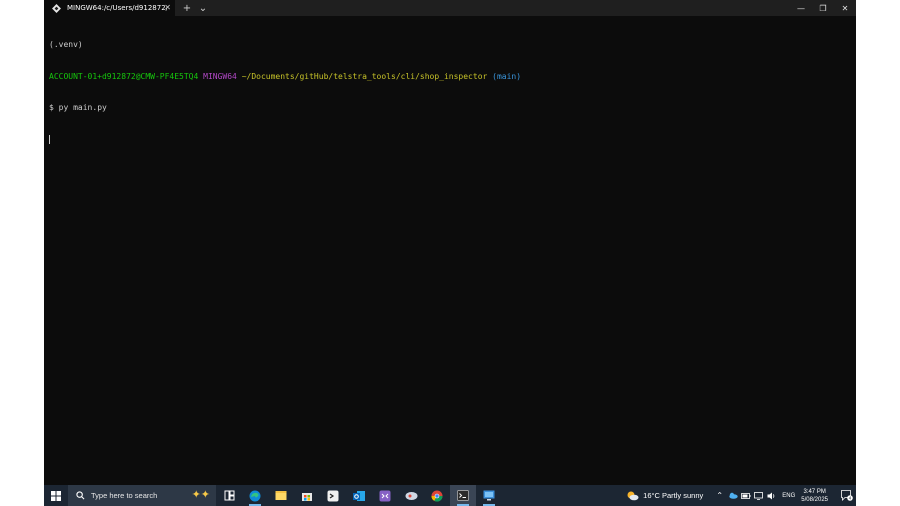  I want to click on terminal-app-icon, so click(333, 495).